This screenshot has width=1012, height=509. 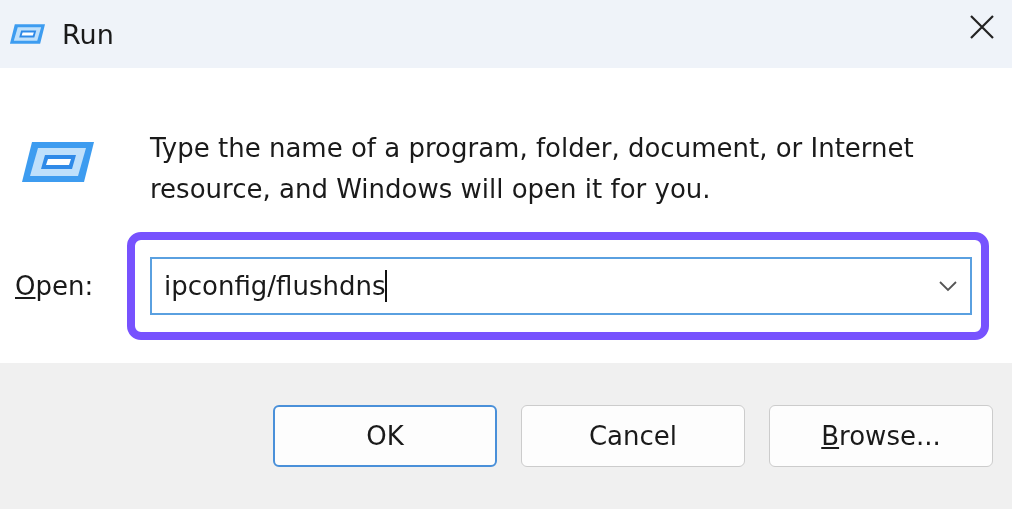 What do you see at coordinates (385, 436) in the screenshot?
I see `dialog-button: OK` at bounding box center [385, 436].